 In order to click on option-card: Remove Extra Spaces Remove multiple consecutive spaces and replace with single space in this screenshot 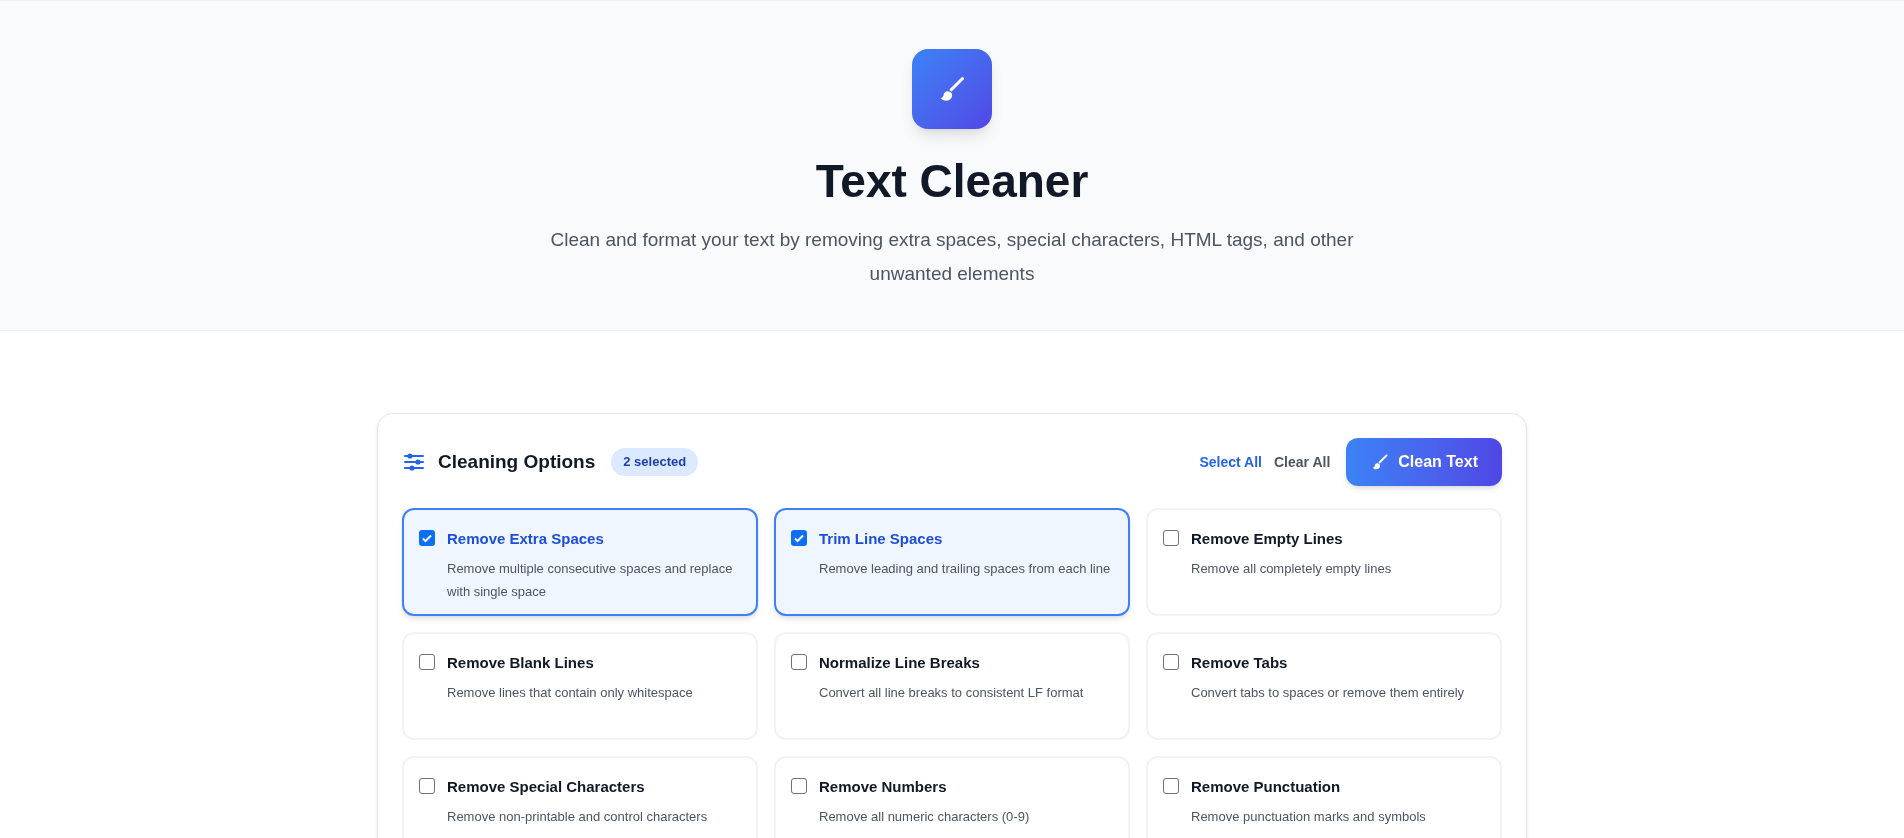, I will do `click(580, 562)`.